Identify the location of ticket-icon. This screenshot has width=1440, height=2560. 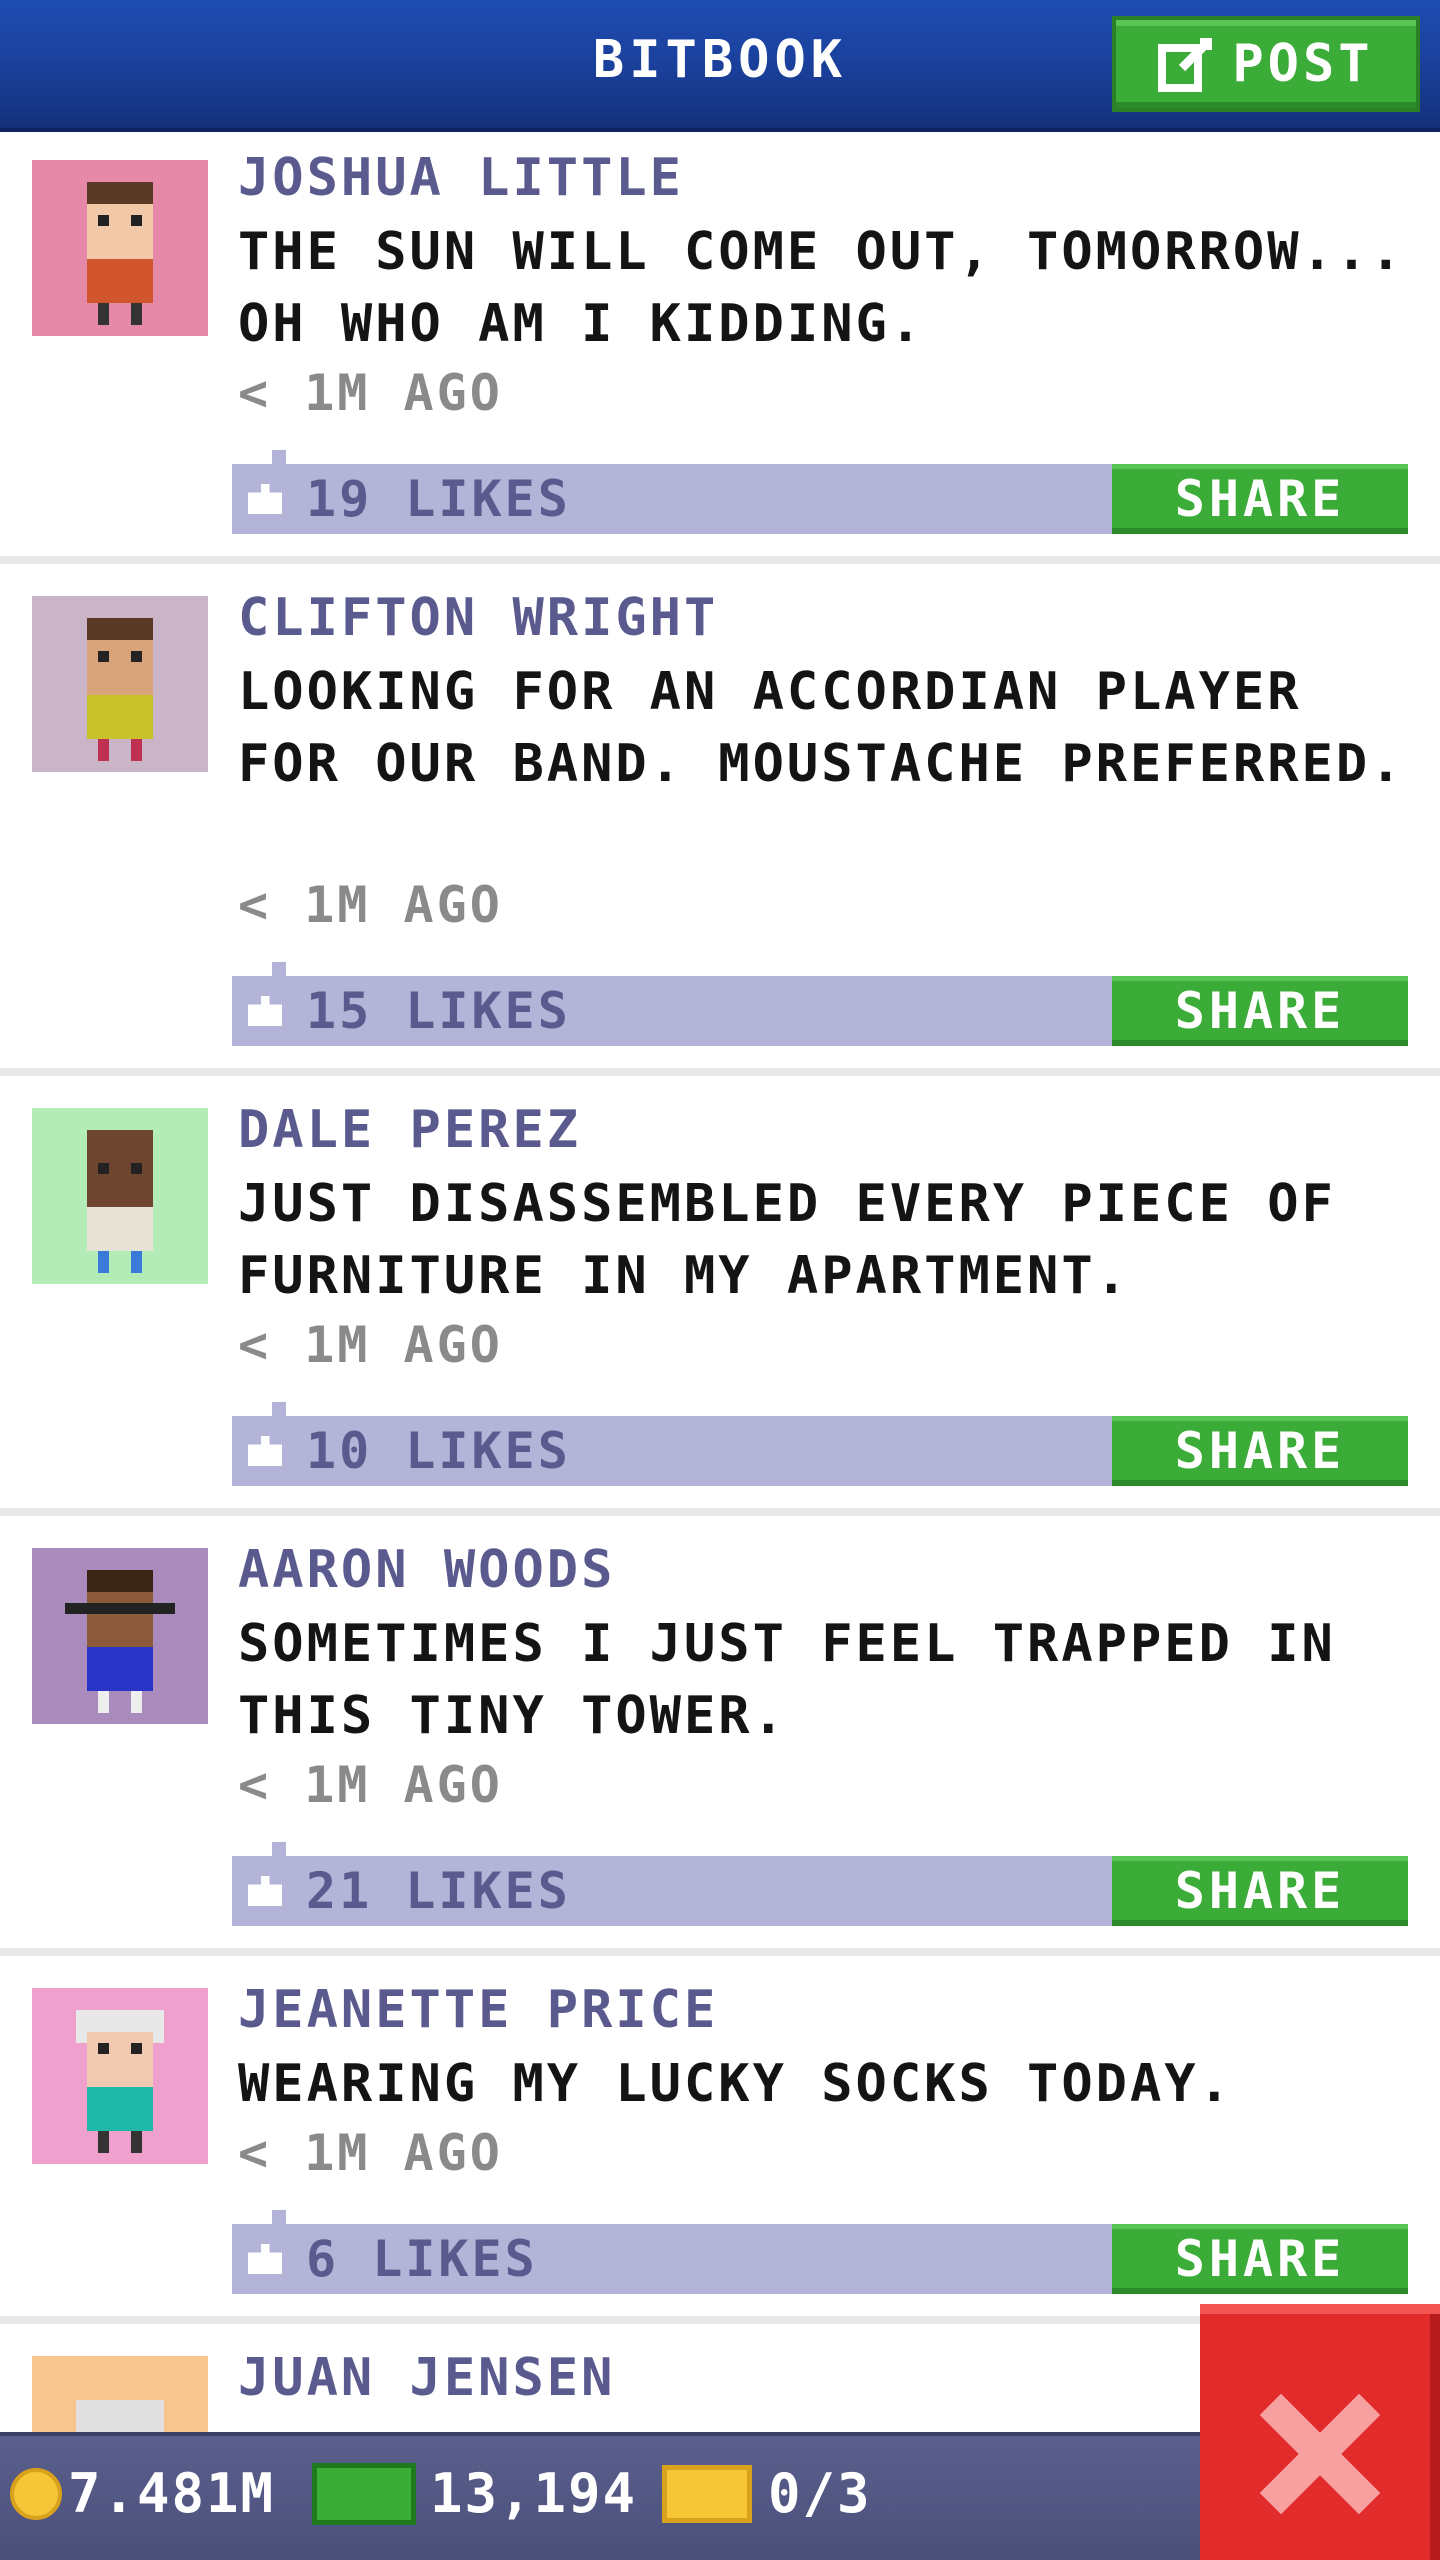
(707, 2493).